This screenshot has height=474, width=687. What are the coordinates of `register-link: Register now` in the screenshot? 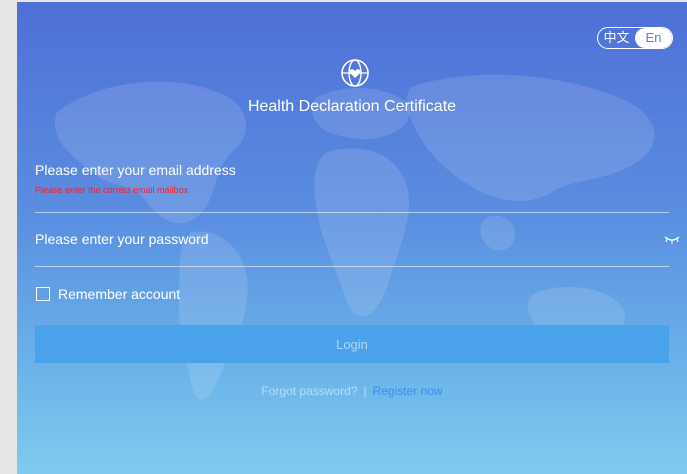 It's located at (408, 391).